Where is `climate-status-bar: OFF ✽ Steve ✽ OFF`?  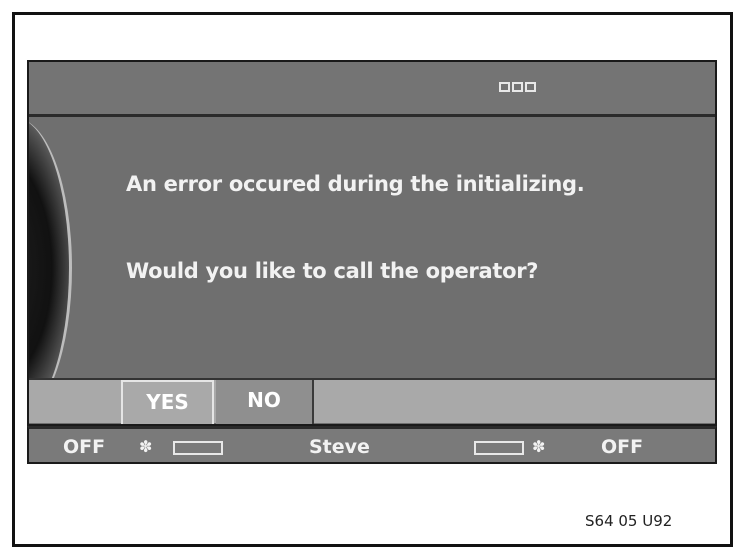
climate-status-bar: OFF ✽ Steve ✽ OFF is located at coordinates (372, 445).